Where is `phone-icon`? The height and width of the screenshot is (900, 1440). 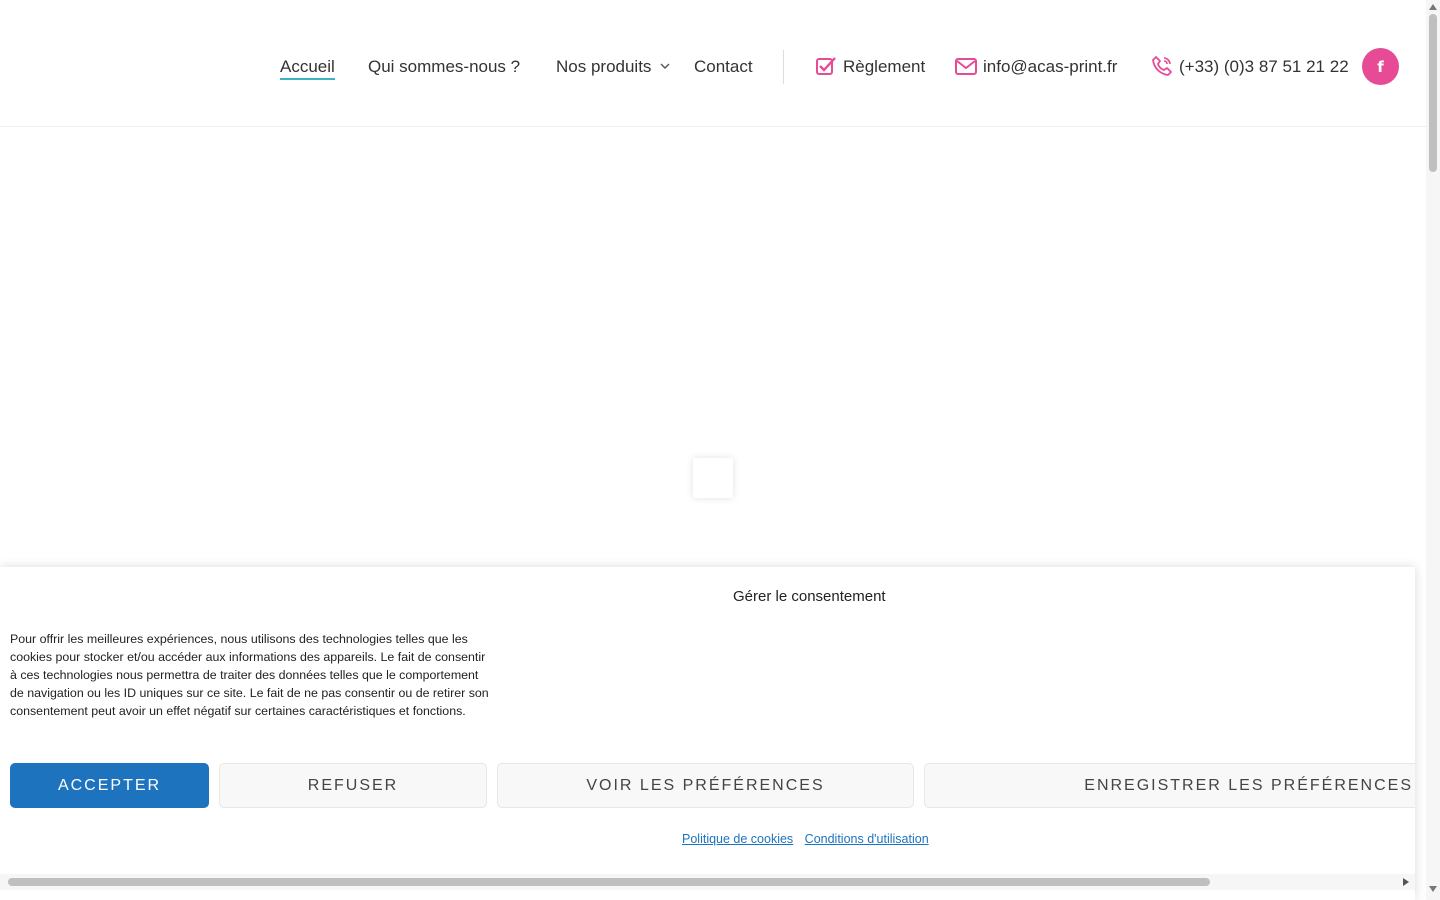 phone-icon is located at coordinates (1162, 66).